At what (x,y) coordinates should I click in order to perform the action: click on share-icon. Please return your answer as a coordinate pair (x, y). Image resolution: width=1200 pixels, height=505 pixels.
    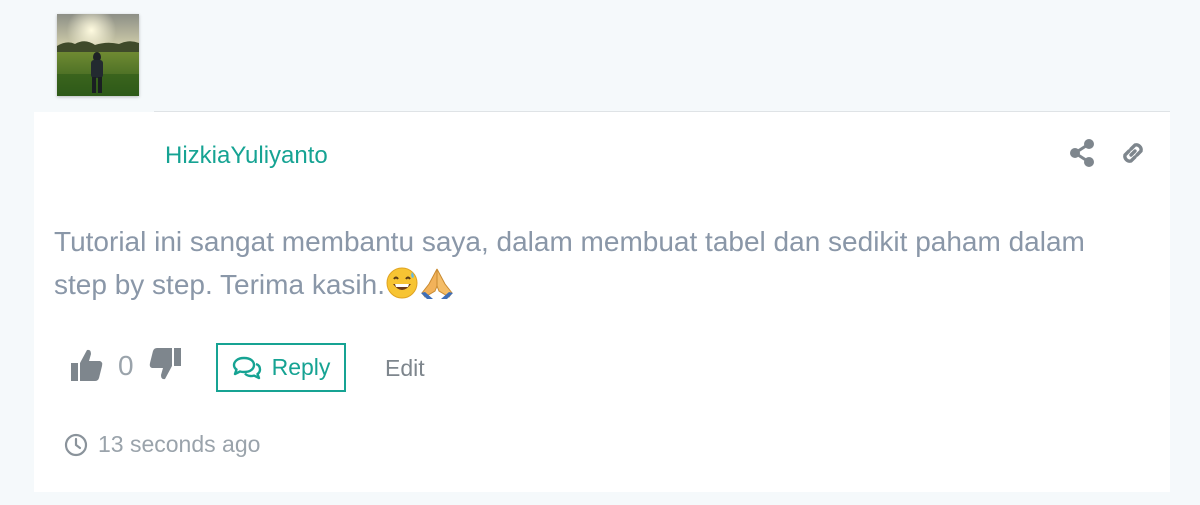
    Looking at the image, I should click on (1082, 153).